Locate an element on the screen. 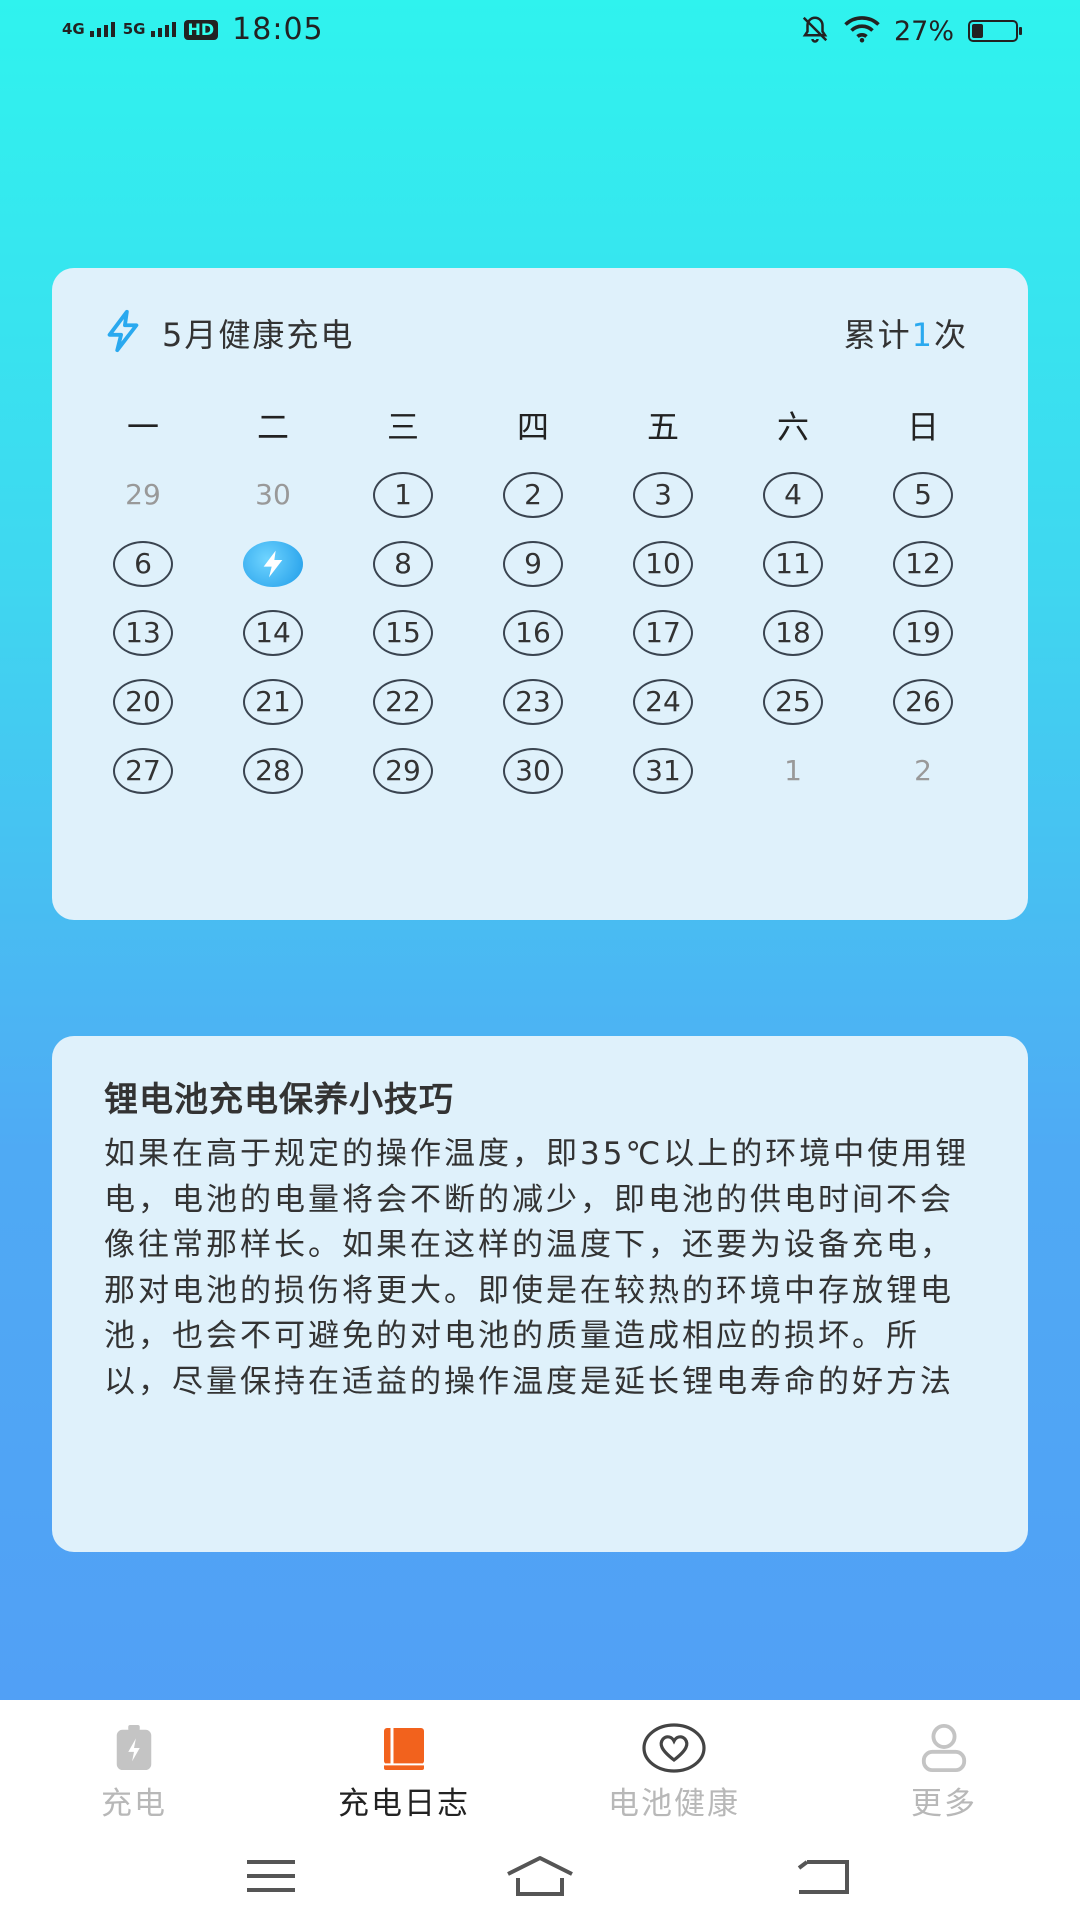 Image resolution: width=1080 pixels, height=1920 pixels. calendar-day: 3 is located at coordinates (663, 494).